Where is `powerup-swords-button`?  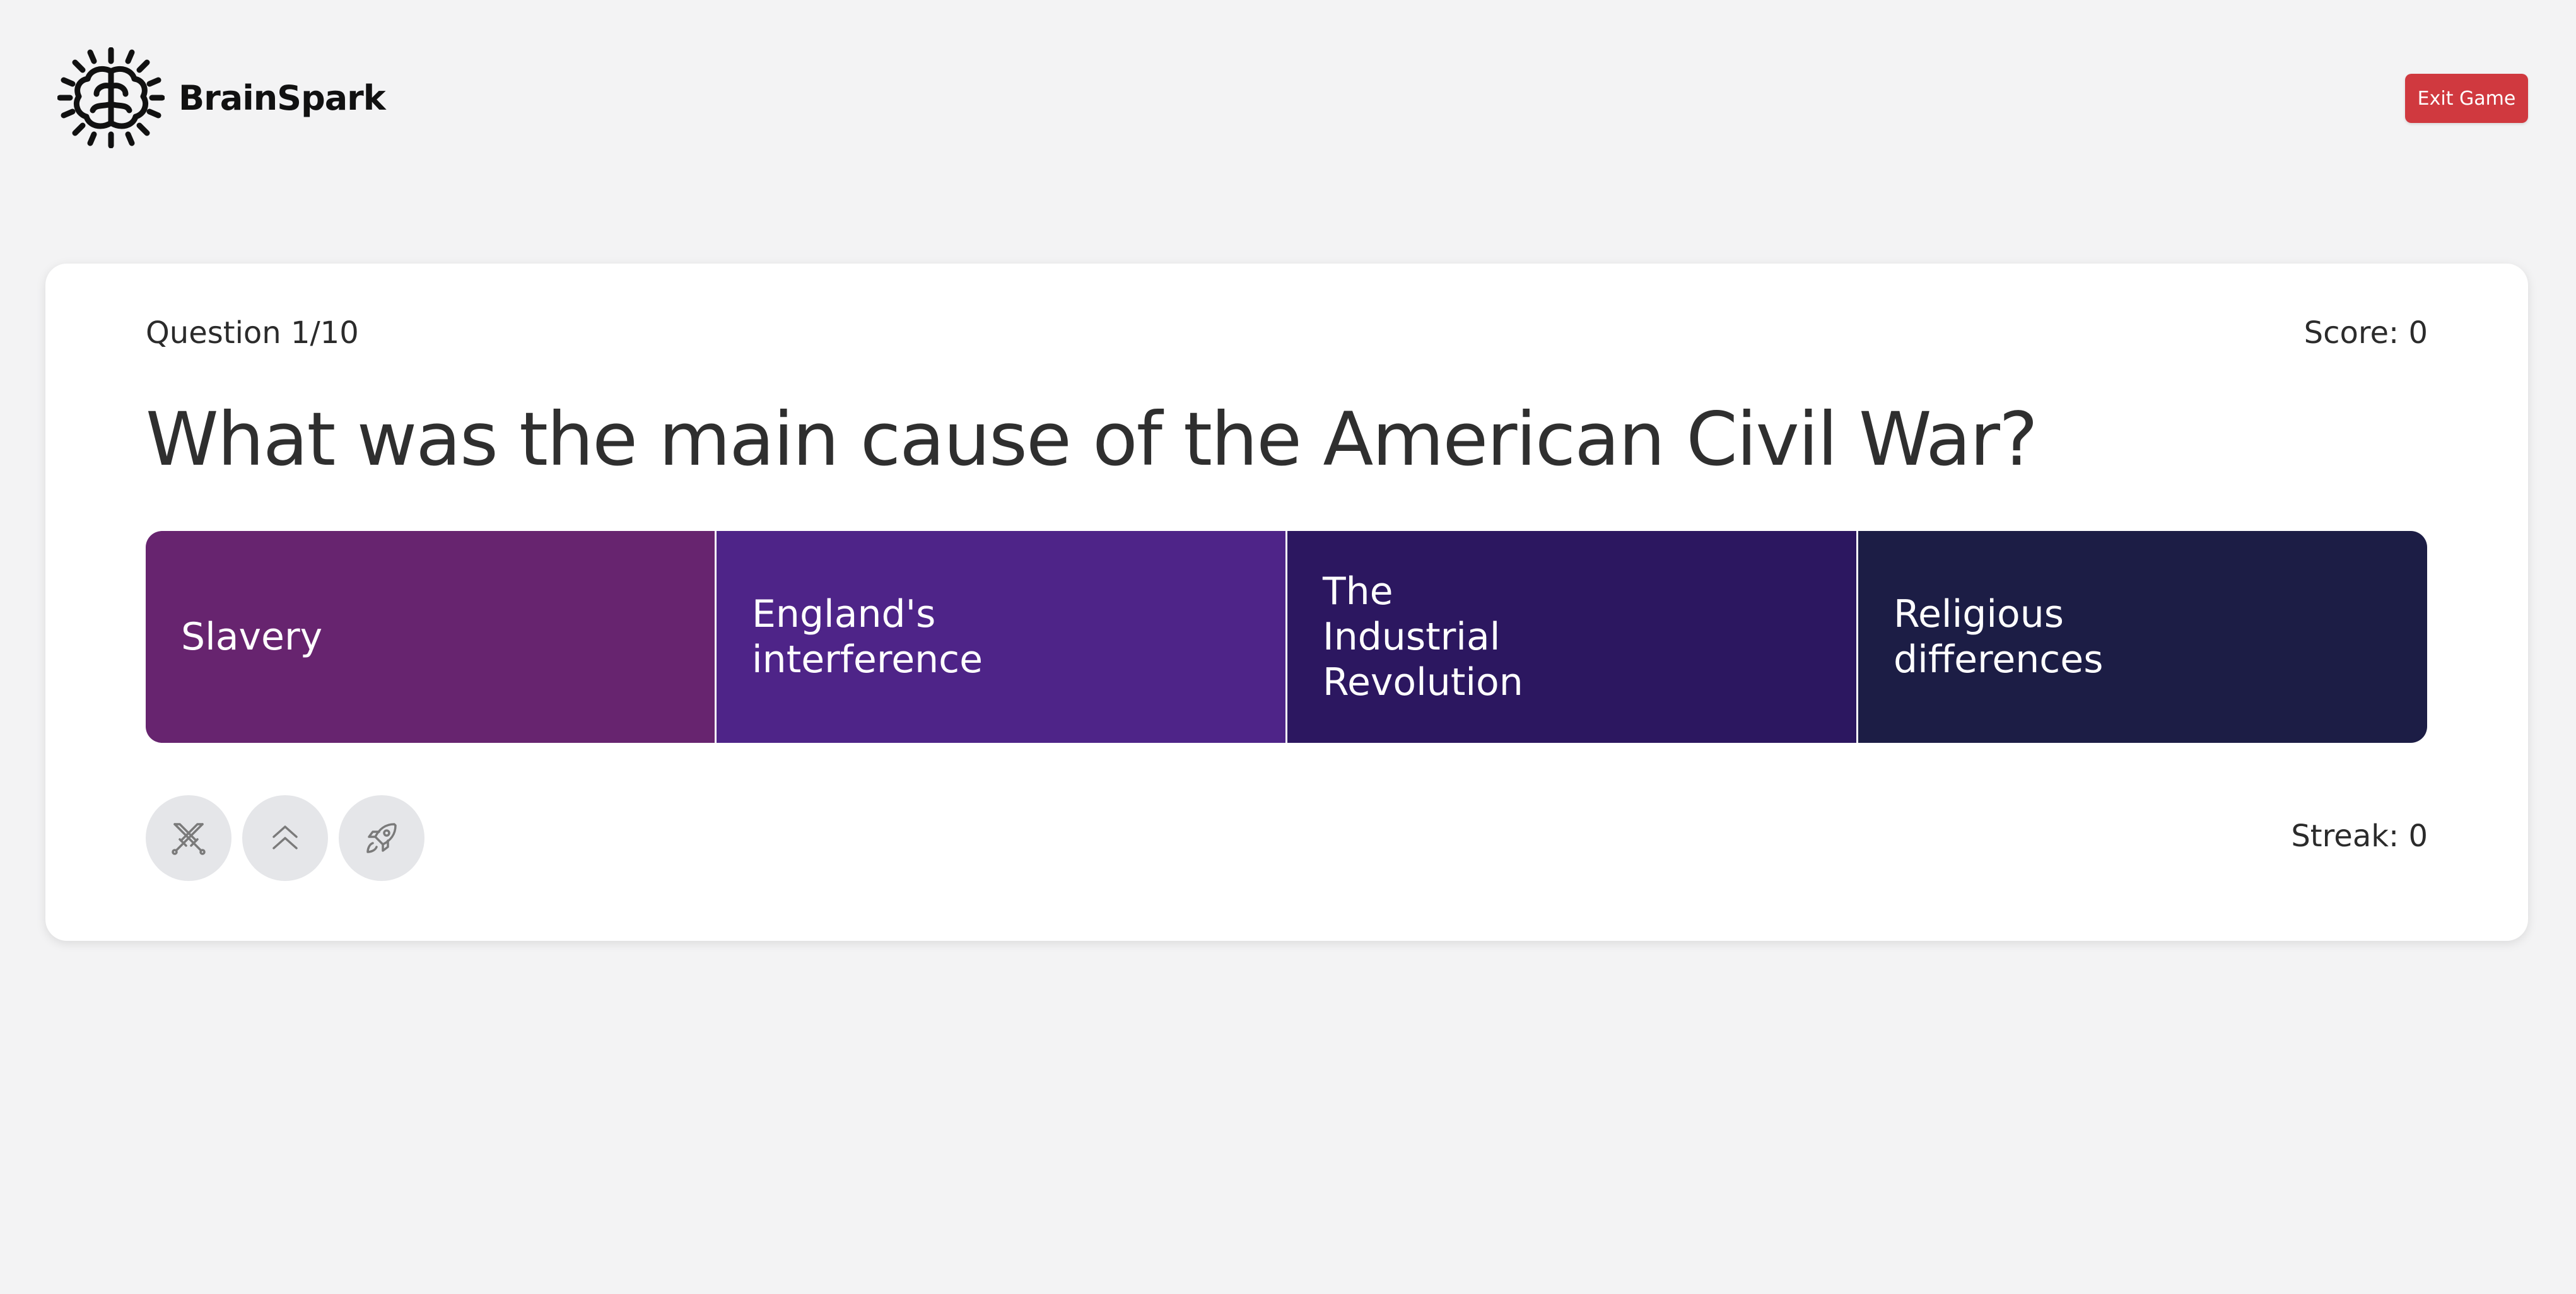
powerup-swords-button is located at coordinates (188, 838).